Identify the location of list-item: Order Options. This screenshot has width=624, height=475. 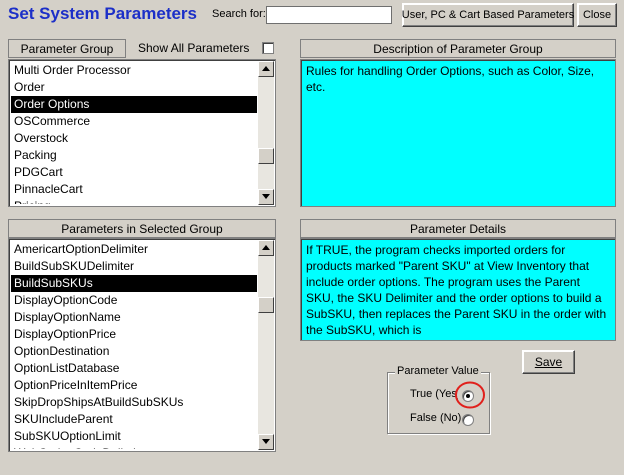
(134, 104).